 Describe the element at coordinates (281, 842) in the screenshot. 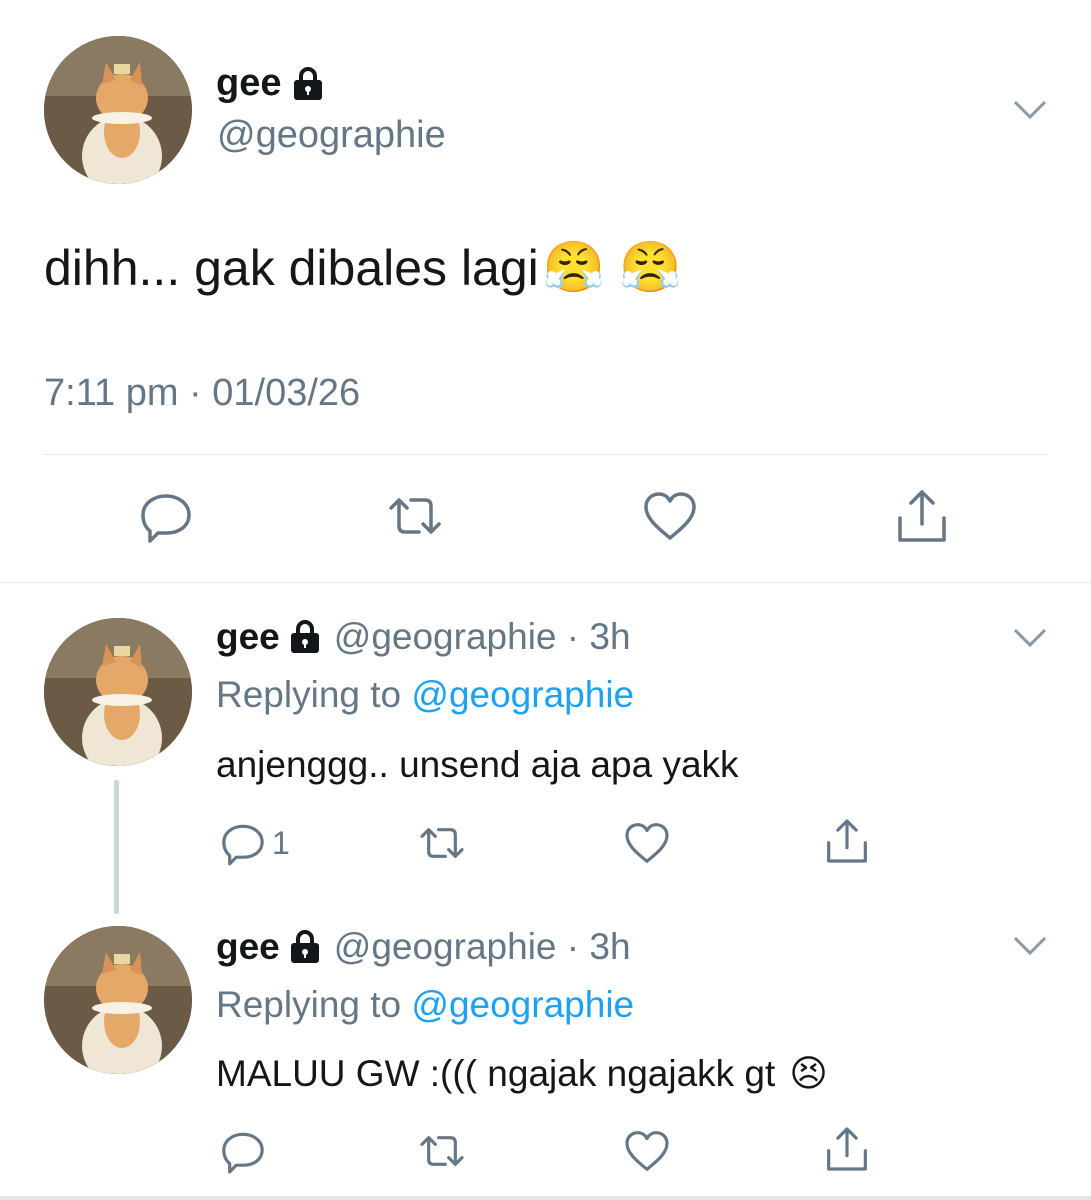

I see `reply-count: 1` at that location.